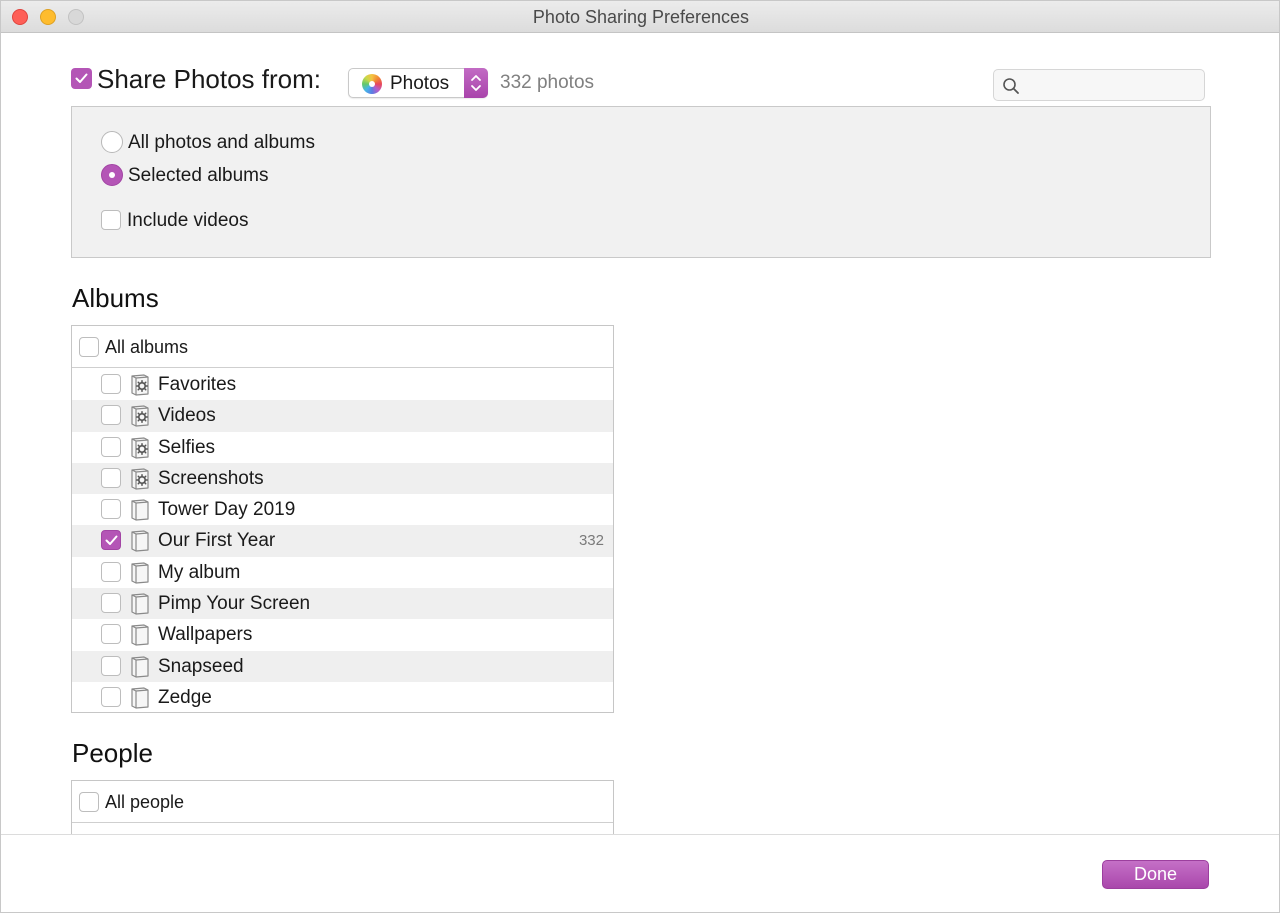  What do you see at coordinates (342, 802) in the screenshot?
I see `all-people-row: All people` at bounding box center [342, 802].